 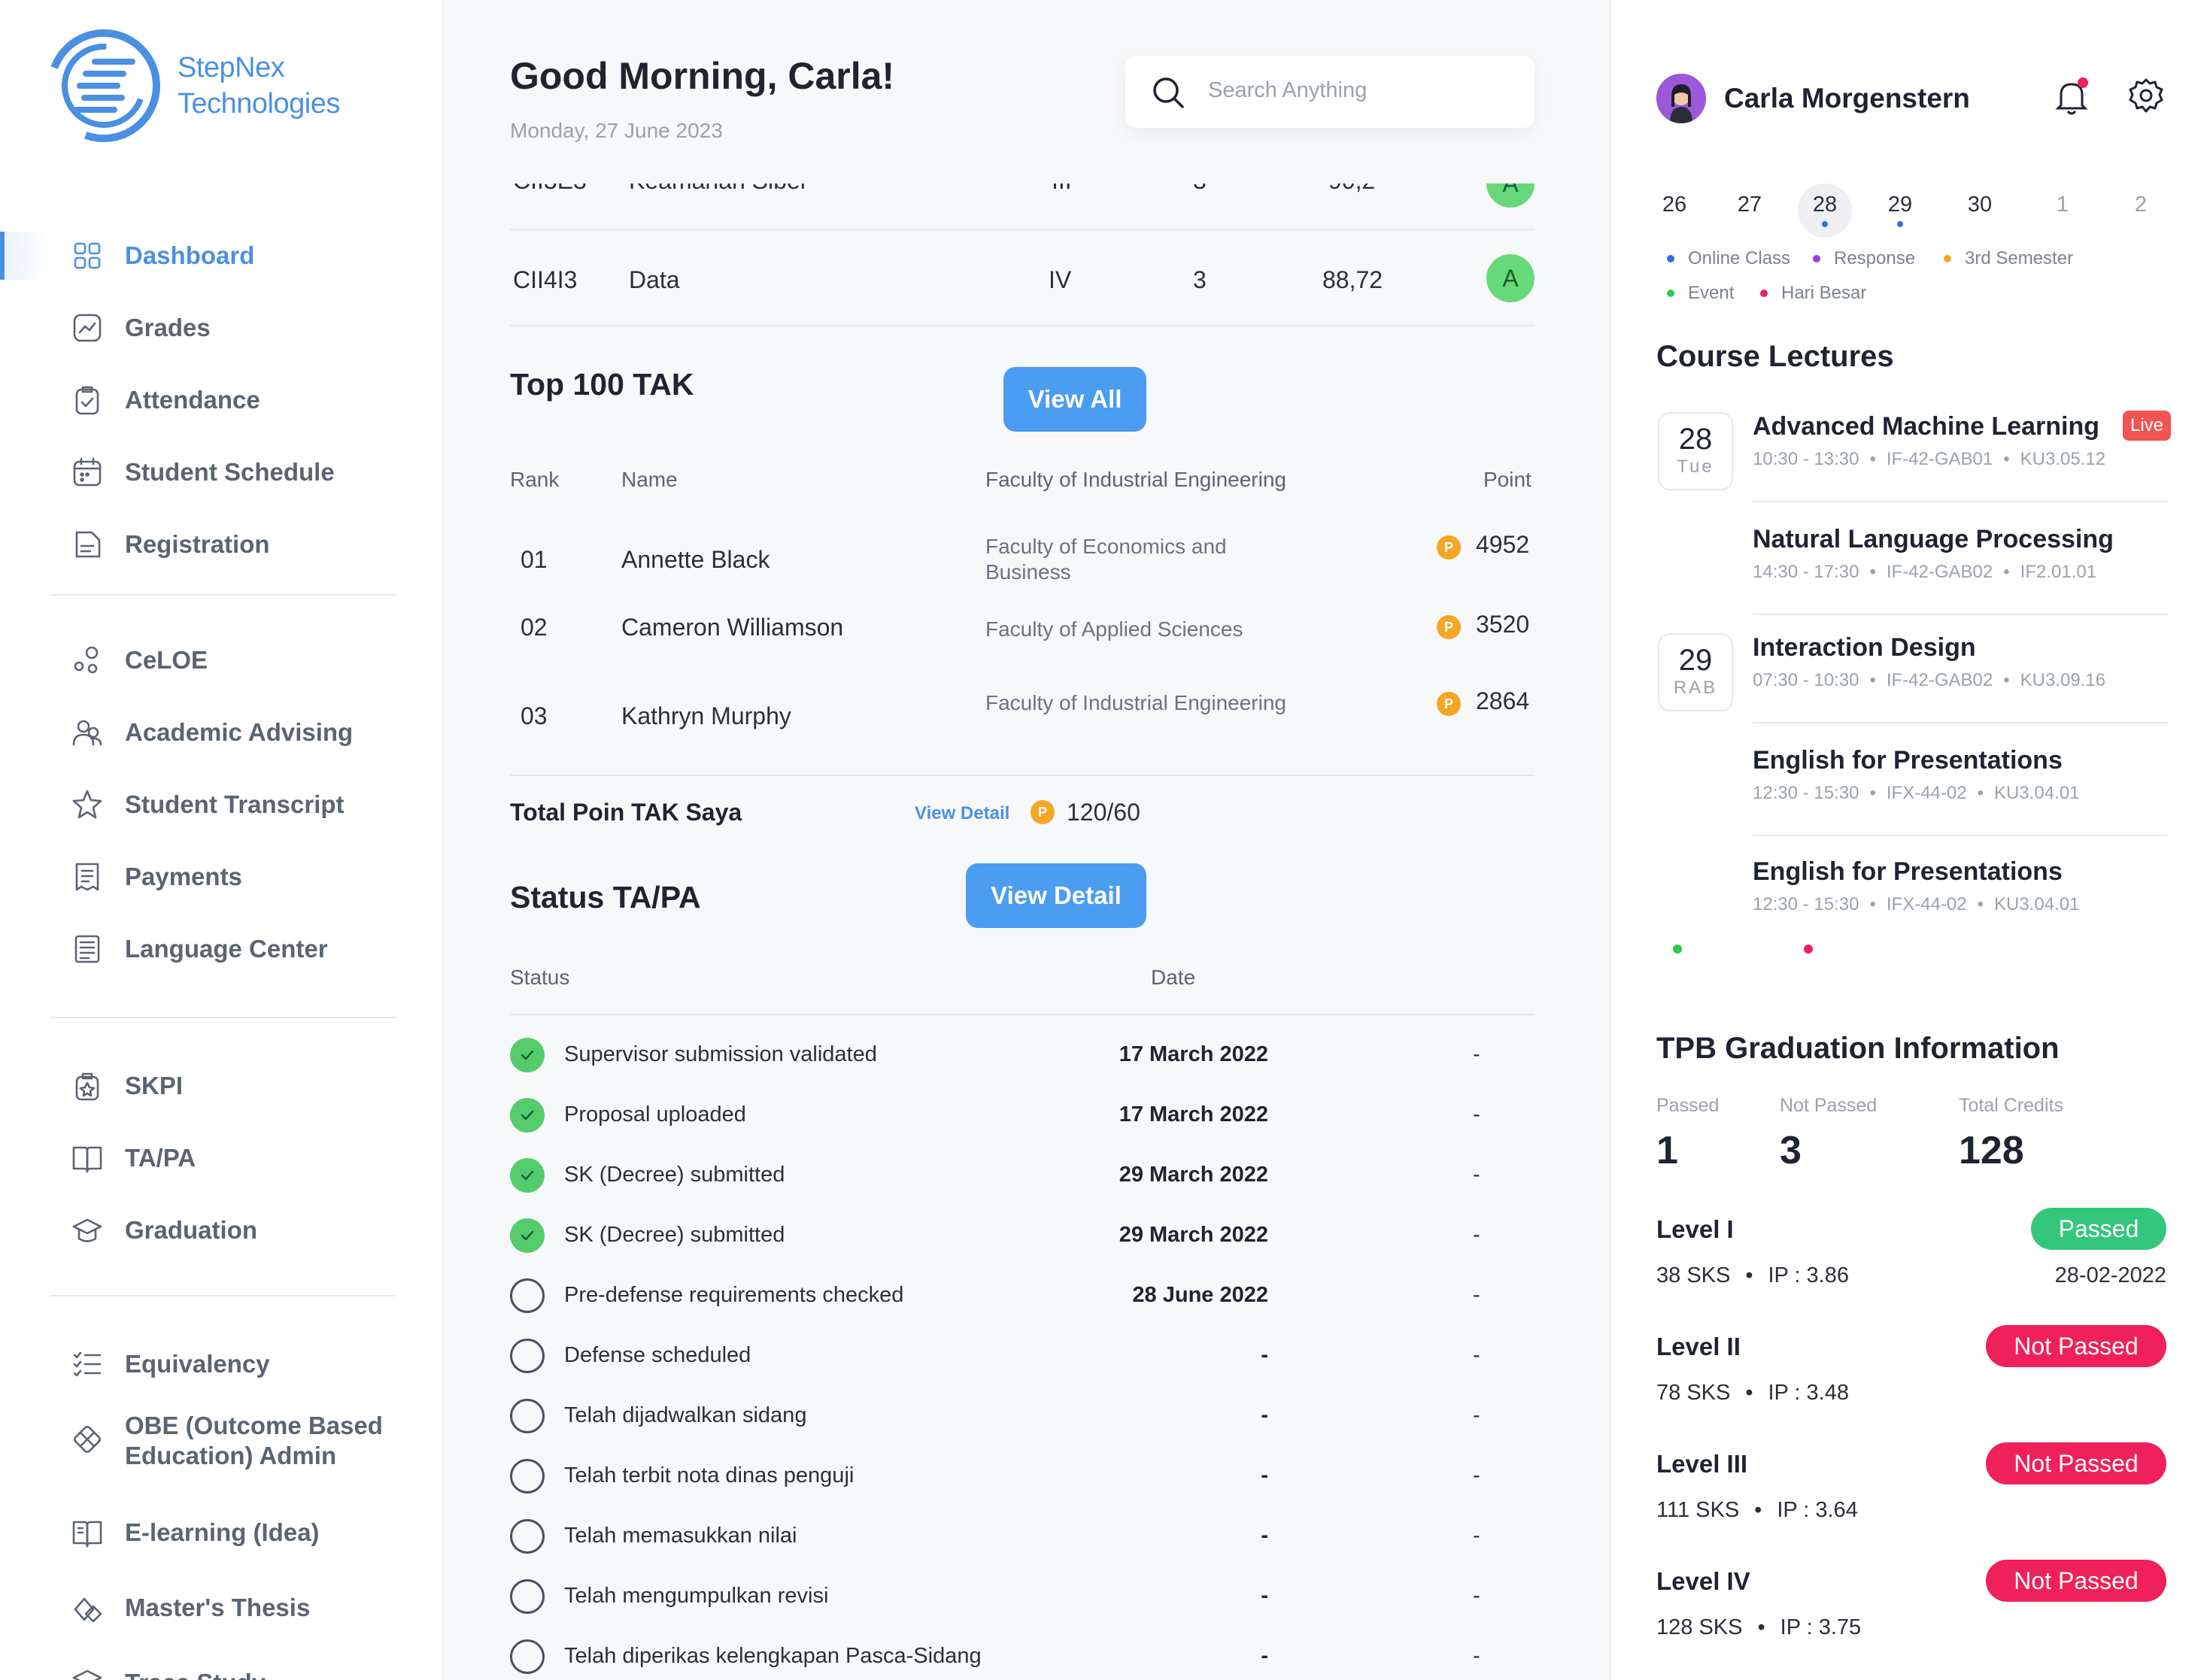 I want to click on sidebar-item-celoe: CeLOE, so click(x=222, y=660).